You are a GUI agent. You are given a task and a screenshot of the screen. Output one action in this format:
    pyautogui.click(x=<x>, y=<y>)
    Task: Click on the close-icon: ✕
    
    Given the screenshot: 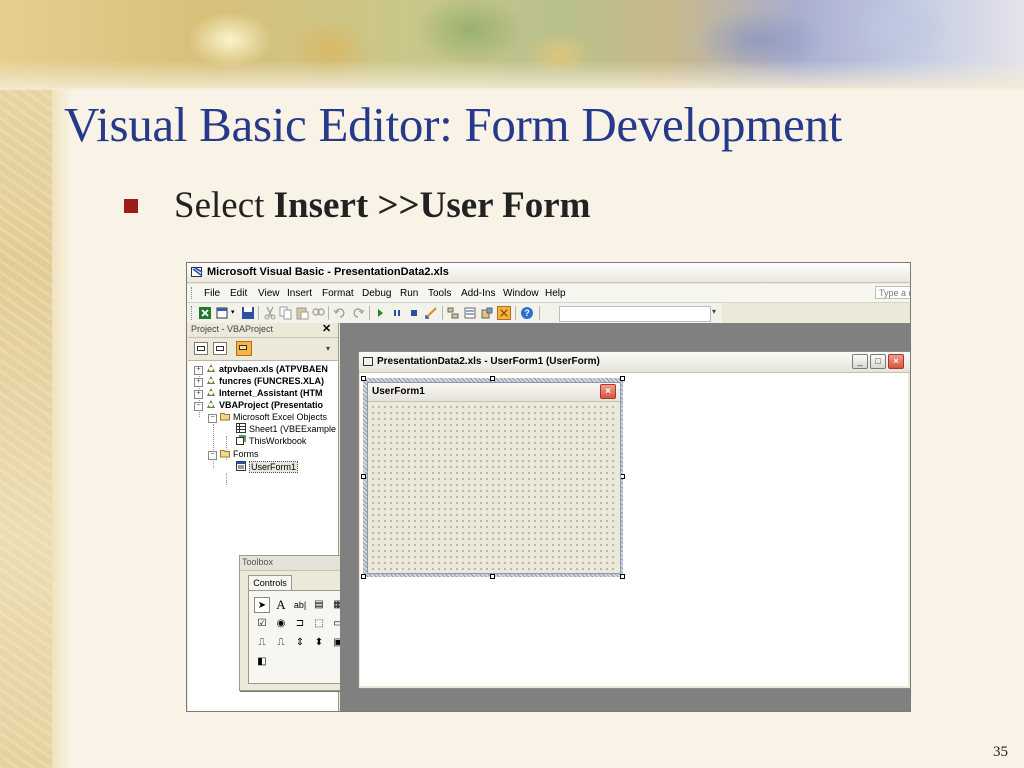 What is the action you would take?
    pyautogui.click(x=326, y=329)
    